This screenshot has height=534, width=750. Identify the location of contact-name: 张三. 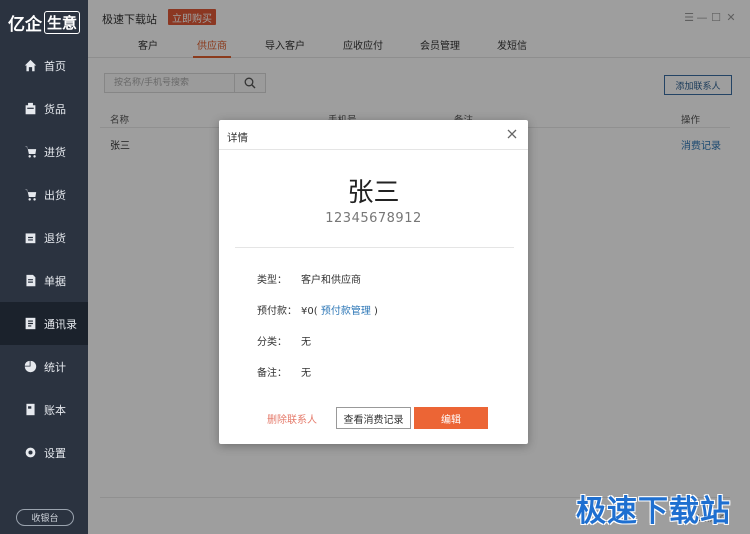
(373, 193).